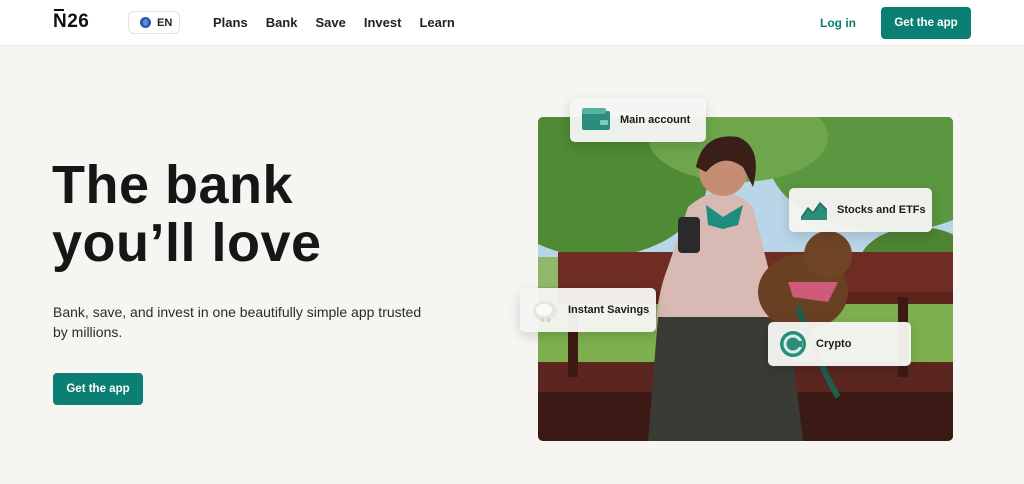 The height and width of the screenshot is (484, 1024). What do you see at coordinates (545, 311) in the screenshot?
I see `piggy-bank-icon` at bounding box center [545, 311].